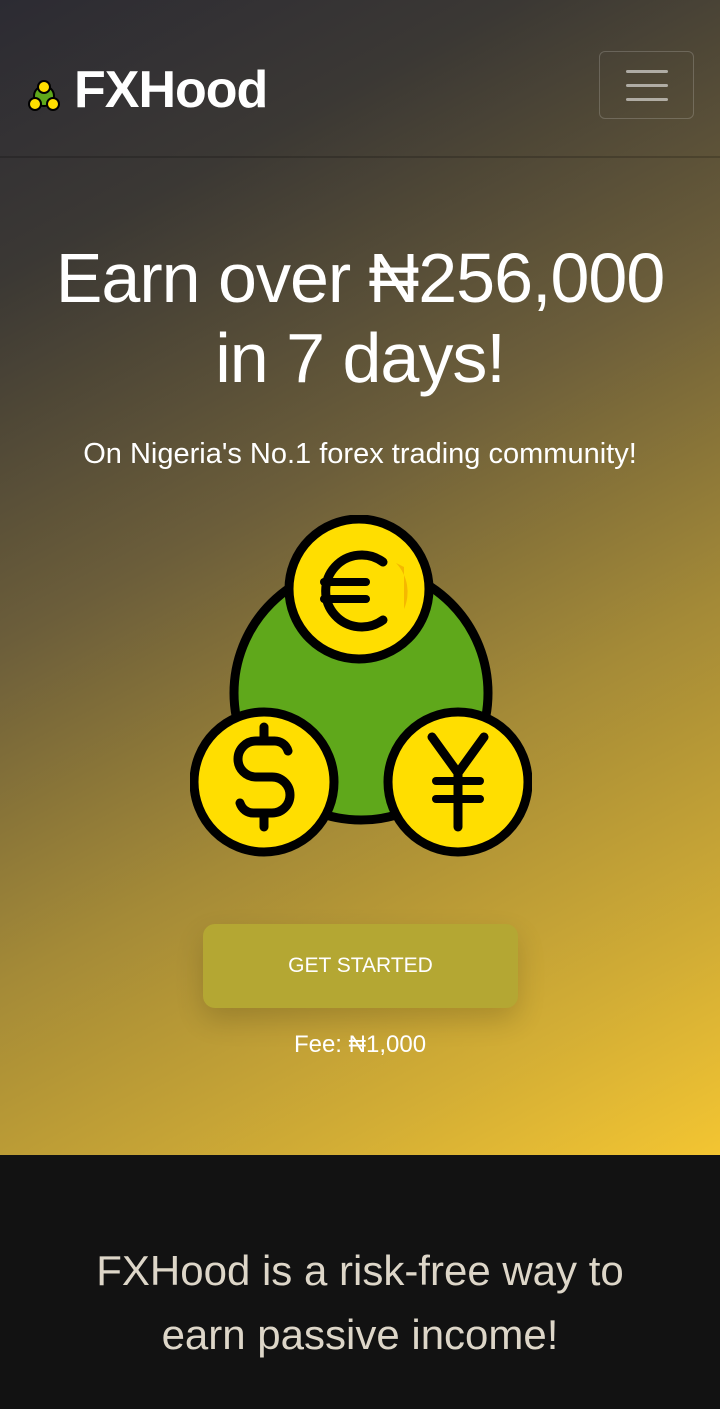 This screenshot has height=1409, width=720. Describe the element at coordinates (457, 782) in the screenshot. I see `yen-coin-icon` at that location.